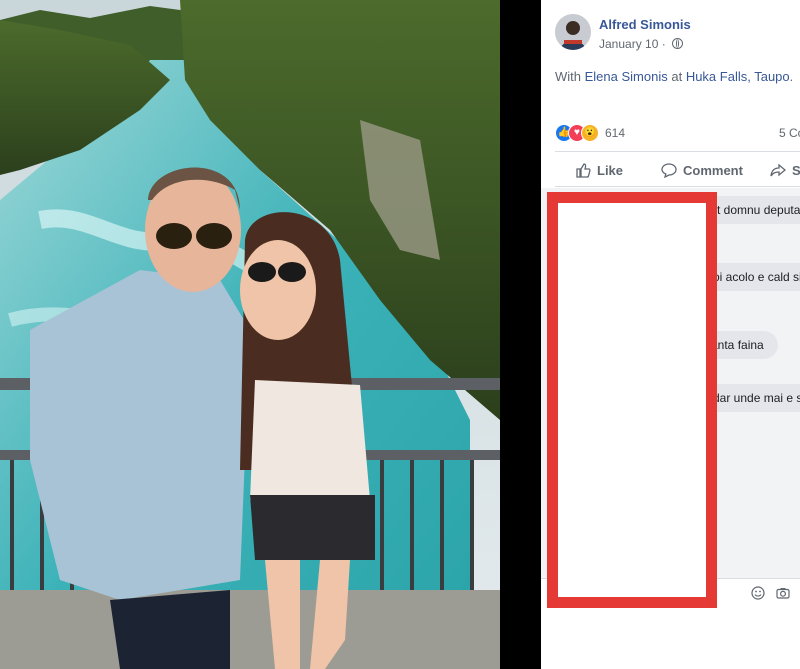 The height and width of the screenshot is (669, 800). I want to click on at-text: at, so click(676, 76).